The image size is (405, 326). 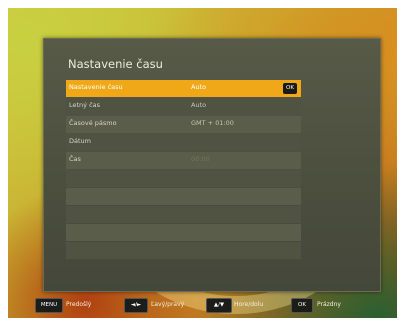 What do you see at coordinates (219, 305) in the screenshot?
I see `up-down-key: ▲/▼` at bounding box center [219, 305].